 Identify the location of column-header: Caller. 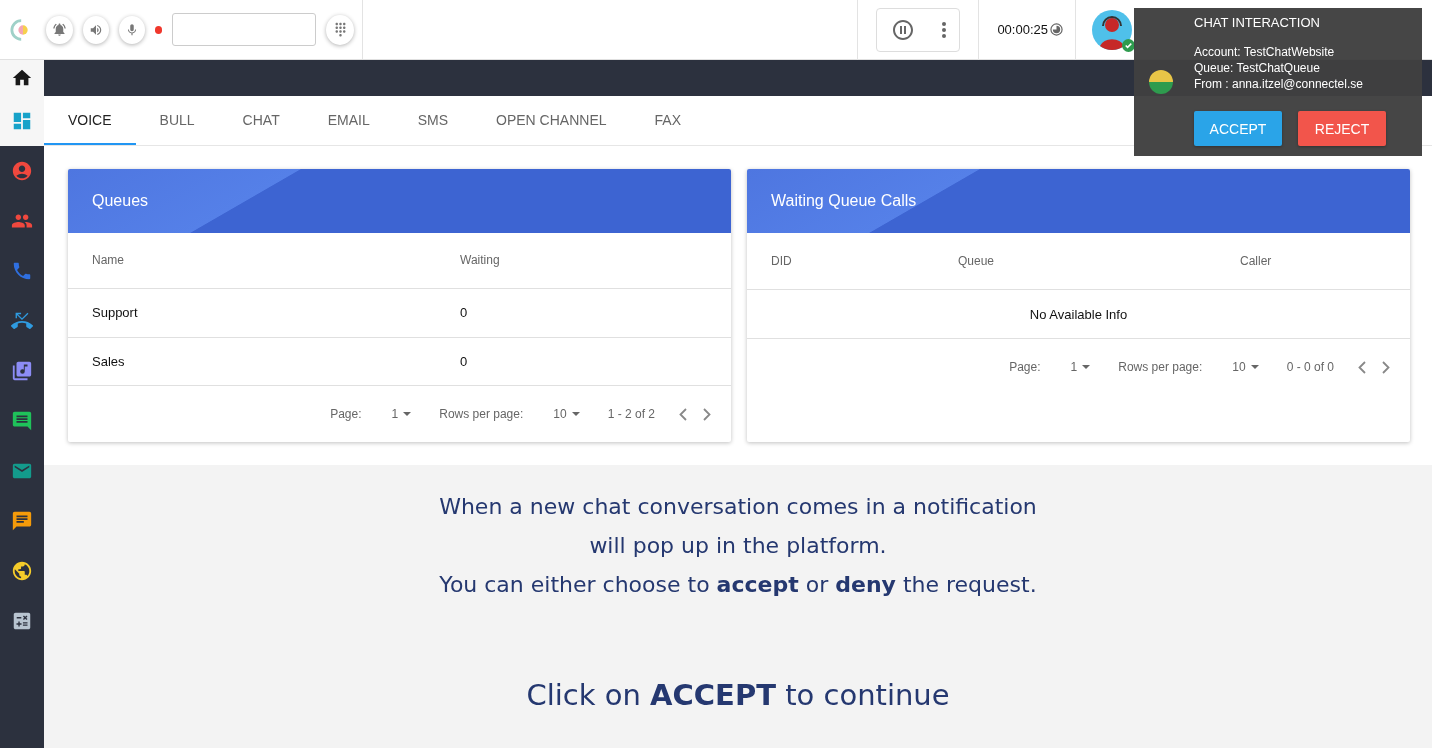
(1256, 261).